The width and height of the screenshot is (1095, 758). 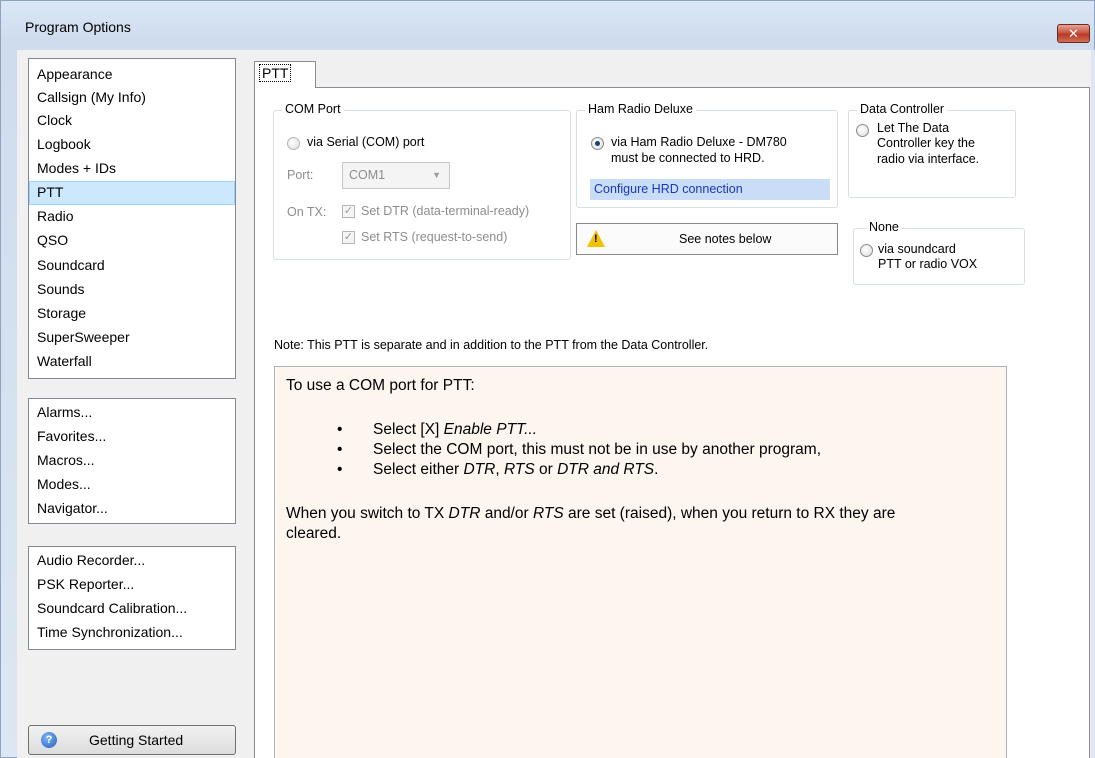 What do you see at coordinates (49, 740) in the screenshot?
I see `help-icon: ?` at bounding box center [49, 740].